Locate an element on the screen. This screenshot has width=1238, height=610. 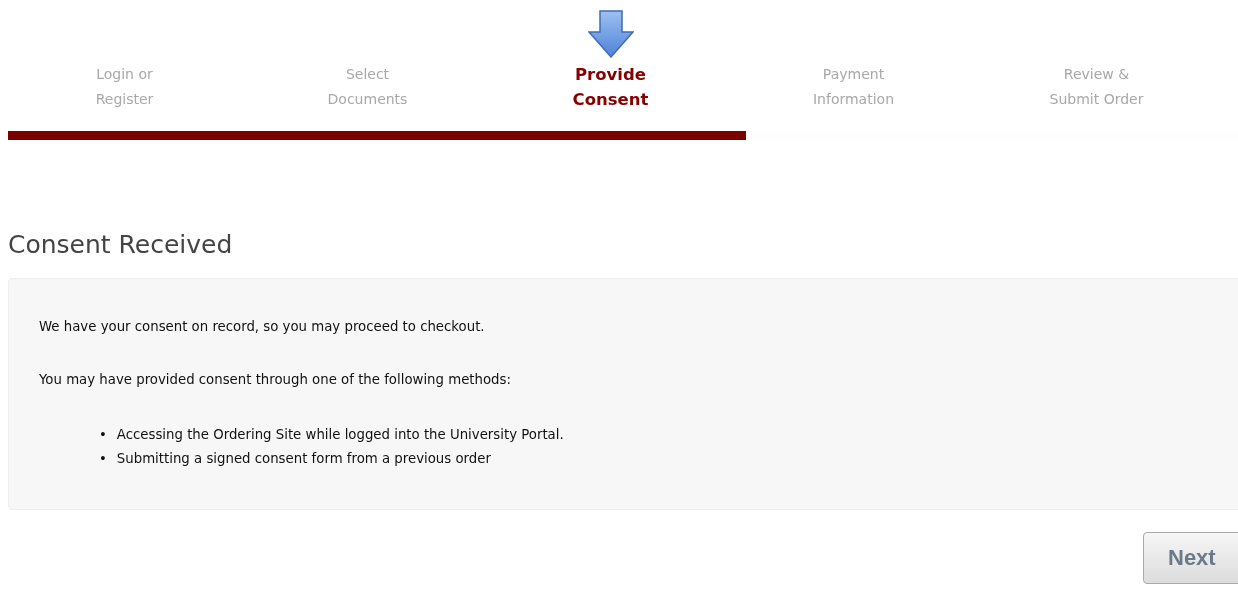
panel-text: We have your consent on record, so you may proceed to checkout. is located at coordinates (262, 327).